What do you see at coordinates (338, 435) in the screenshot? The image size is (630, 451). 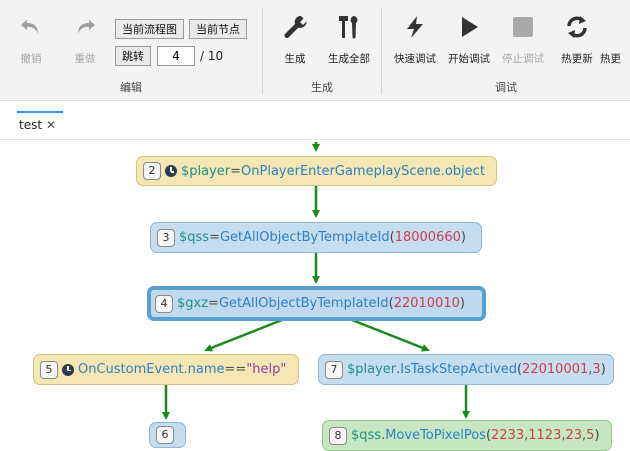 I see `node-number-badge: 8` at bounding box center [338, 435].